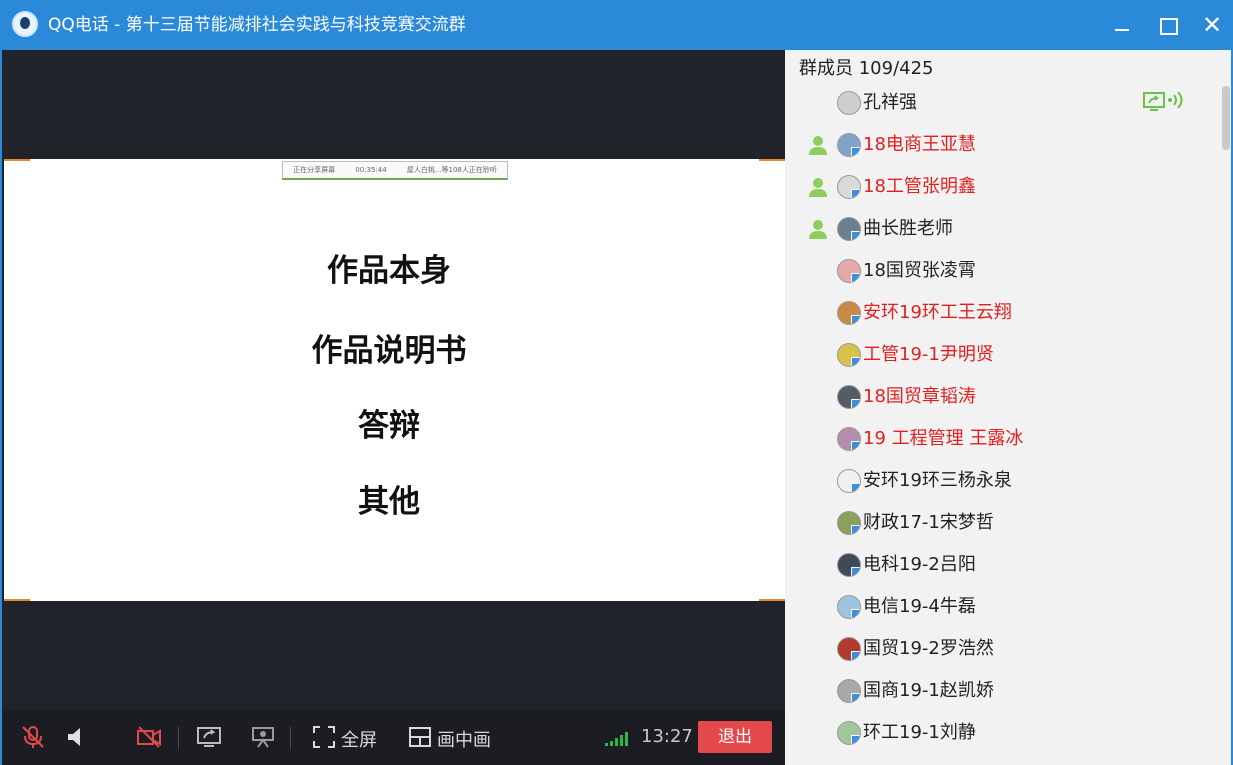  What do you see at coordinates (263, 737) in the screenshot?
I see `projector-icon` at bounding box center [263, 737].